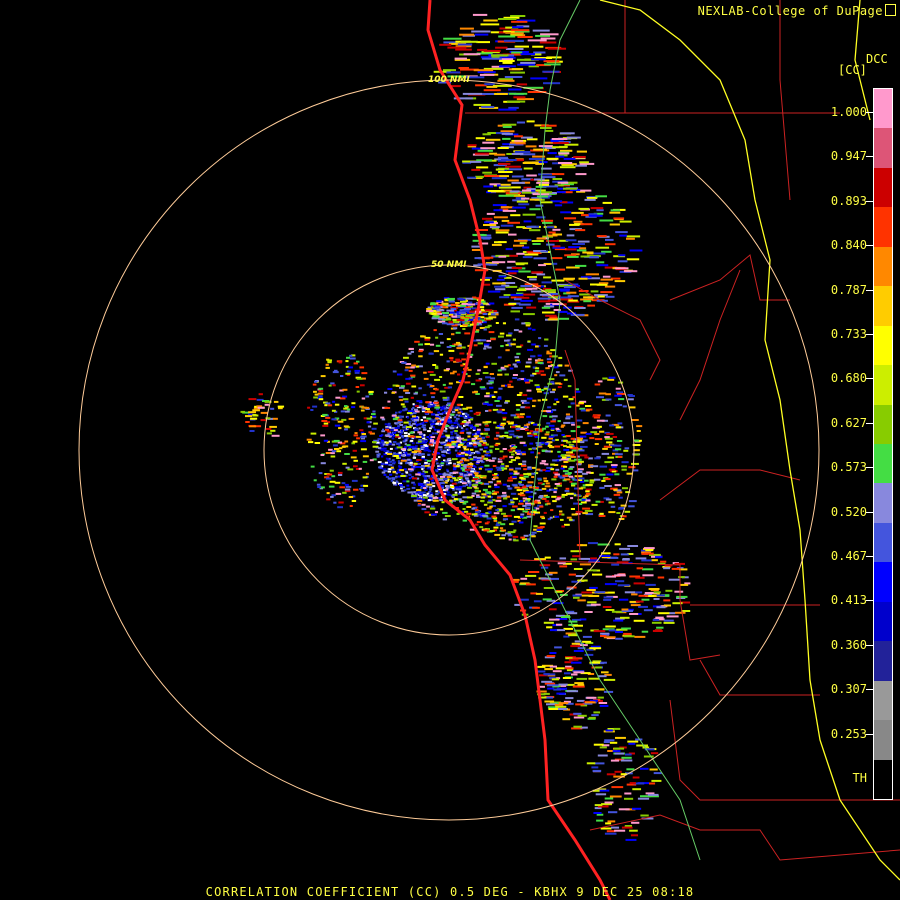 The height and width of the screenshot is (900, 900). What do you see at coordinates (848, 378) in the screenshot?
I see `color-scale-tick-label: 0.680` at bounding box center [848, 378].